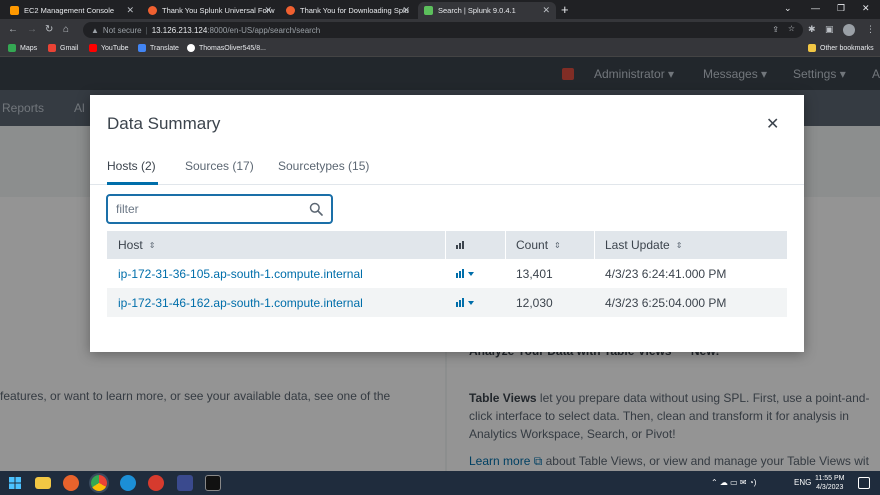 Image resolution: width=880 pixels, height=495 pixels. I want to click on folder-icon, so click(812, 48).